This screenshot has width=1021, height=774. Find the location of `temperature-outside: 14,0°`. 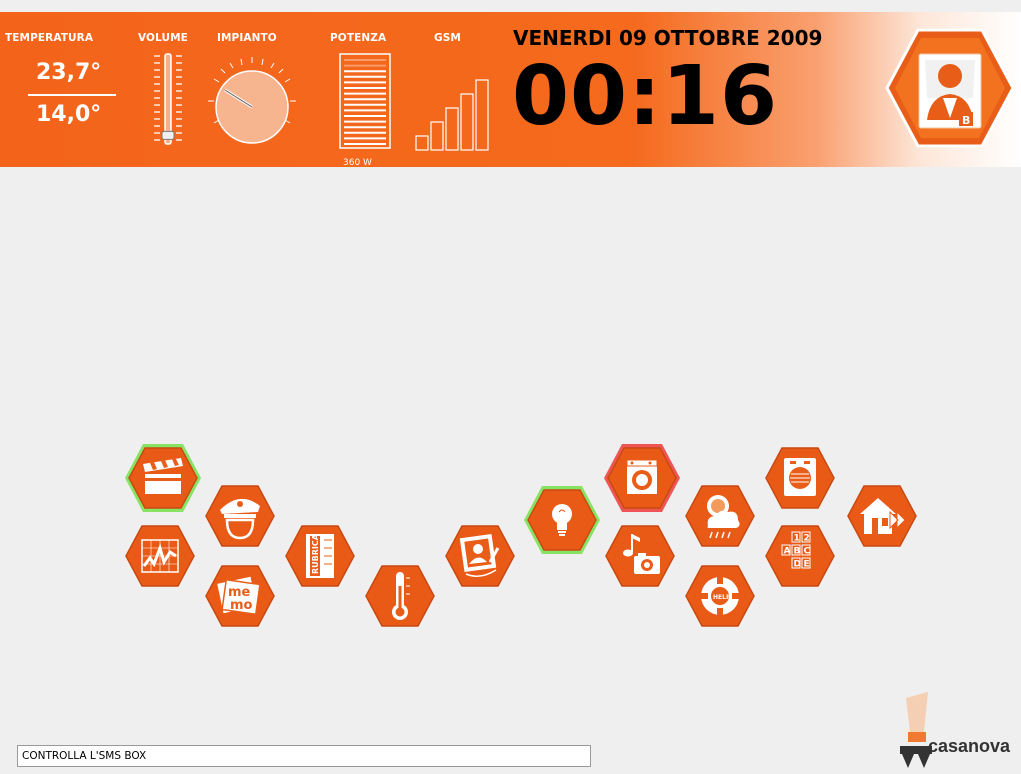

temperature-outside: 14,0° is located at coordinates (69, 114).